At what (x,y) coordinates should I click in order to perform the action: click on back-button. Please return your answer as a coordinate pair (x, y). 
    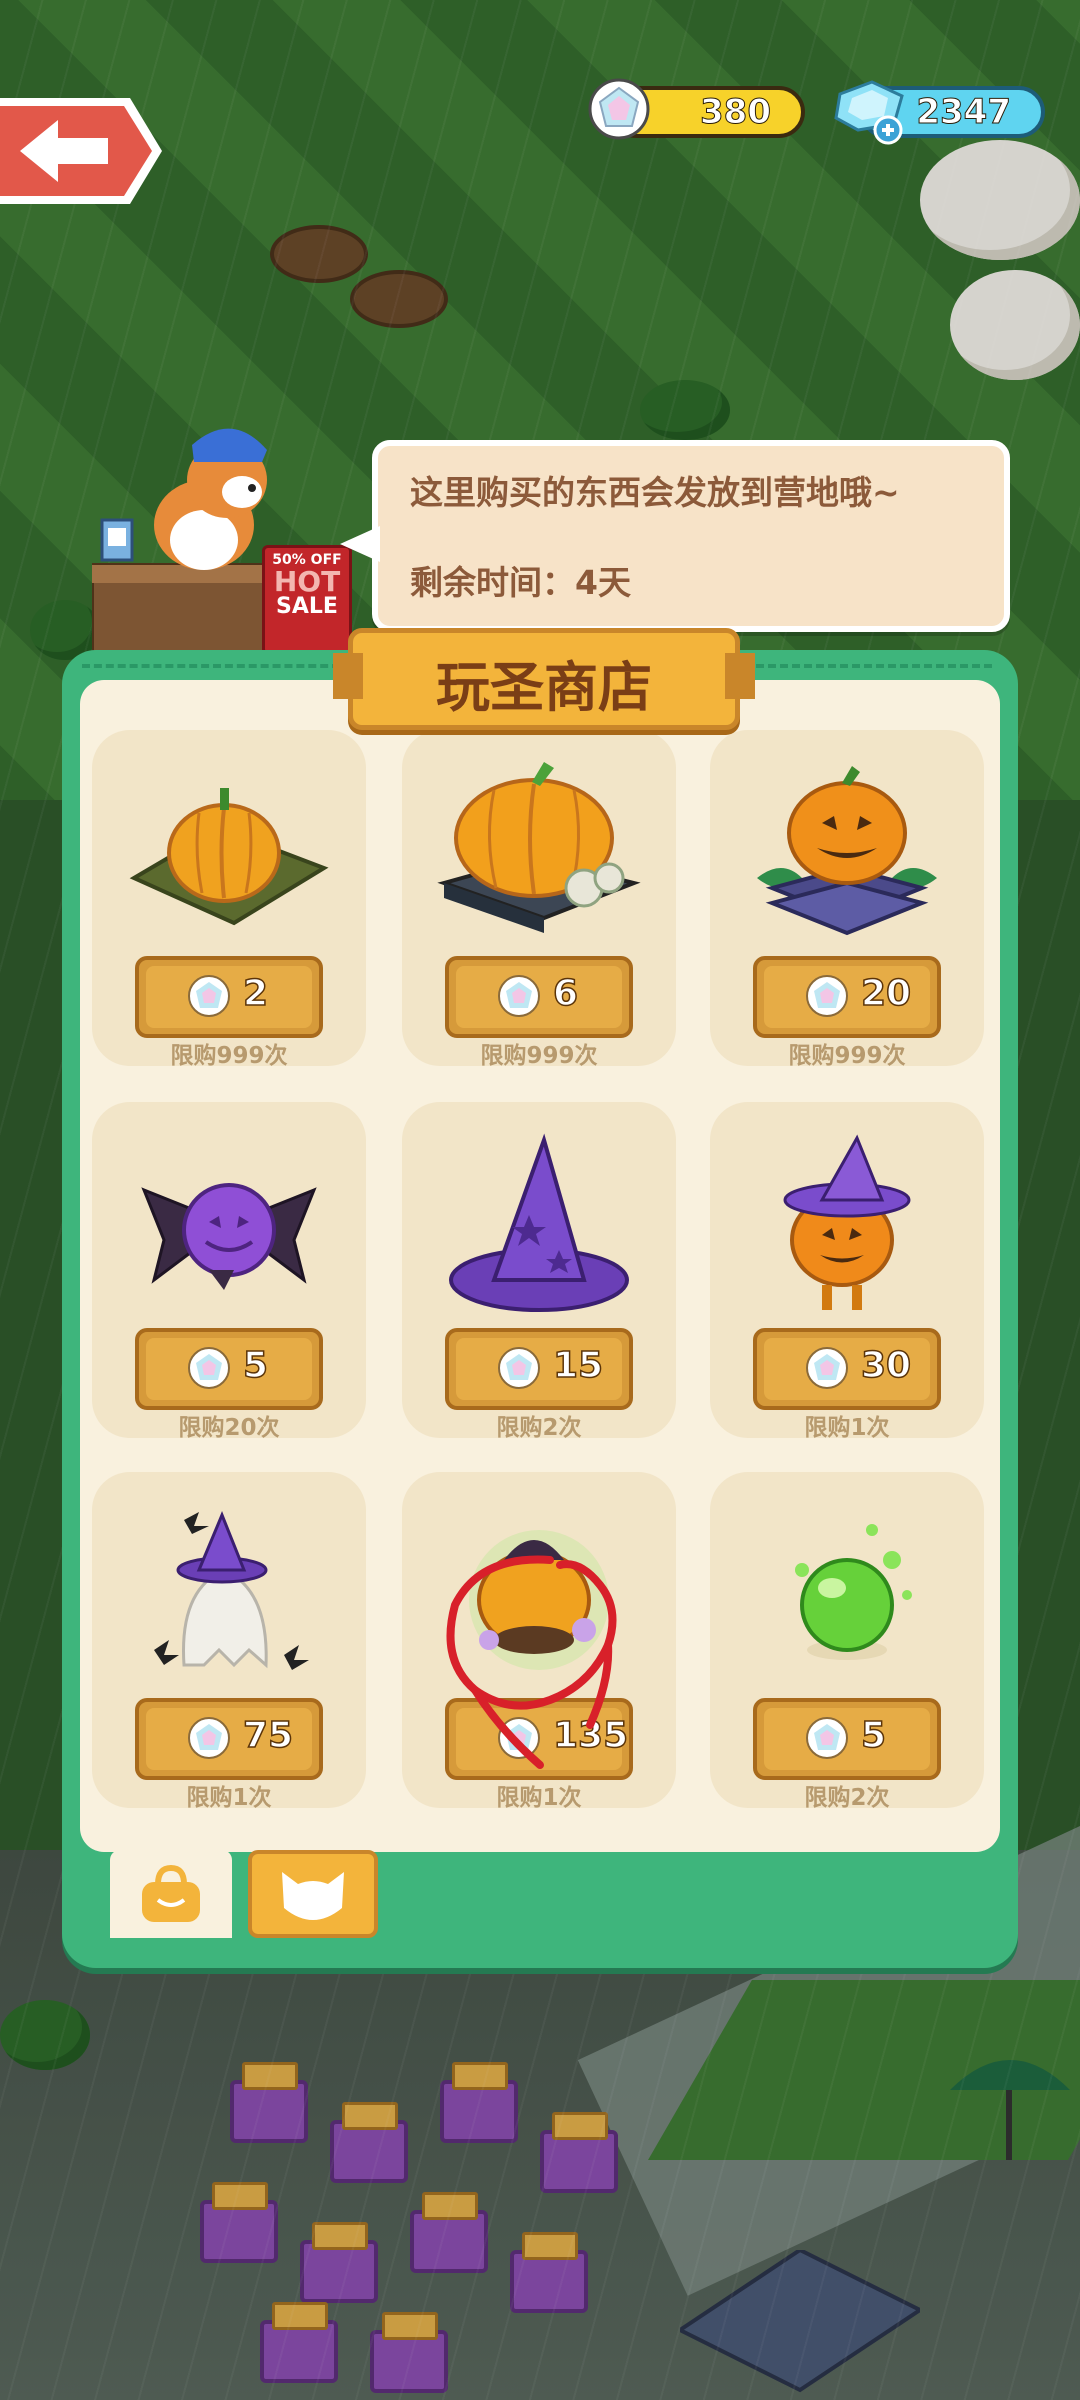
    Looking at the image, I should click on (82, 151).